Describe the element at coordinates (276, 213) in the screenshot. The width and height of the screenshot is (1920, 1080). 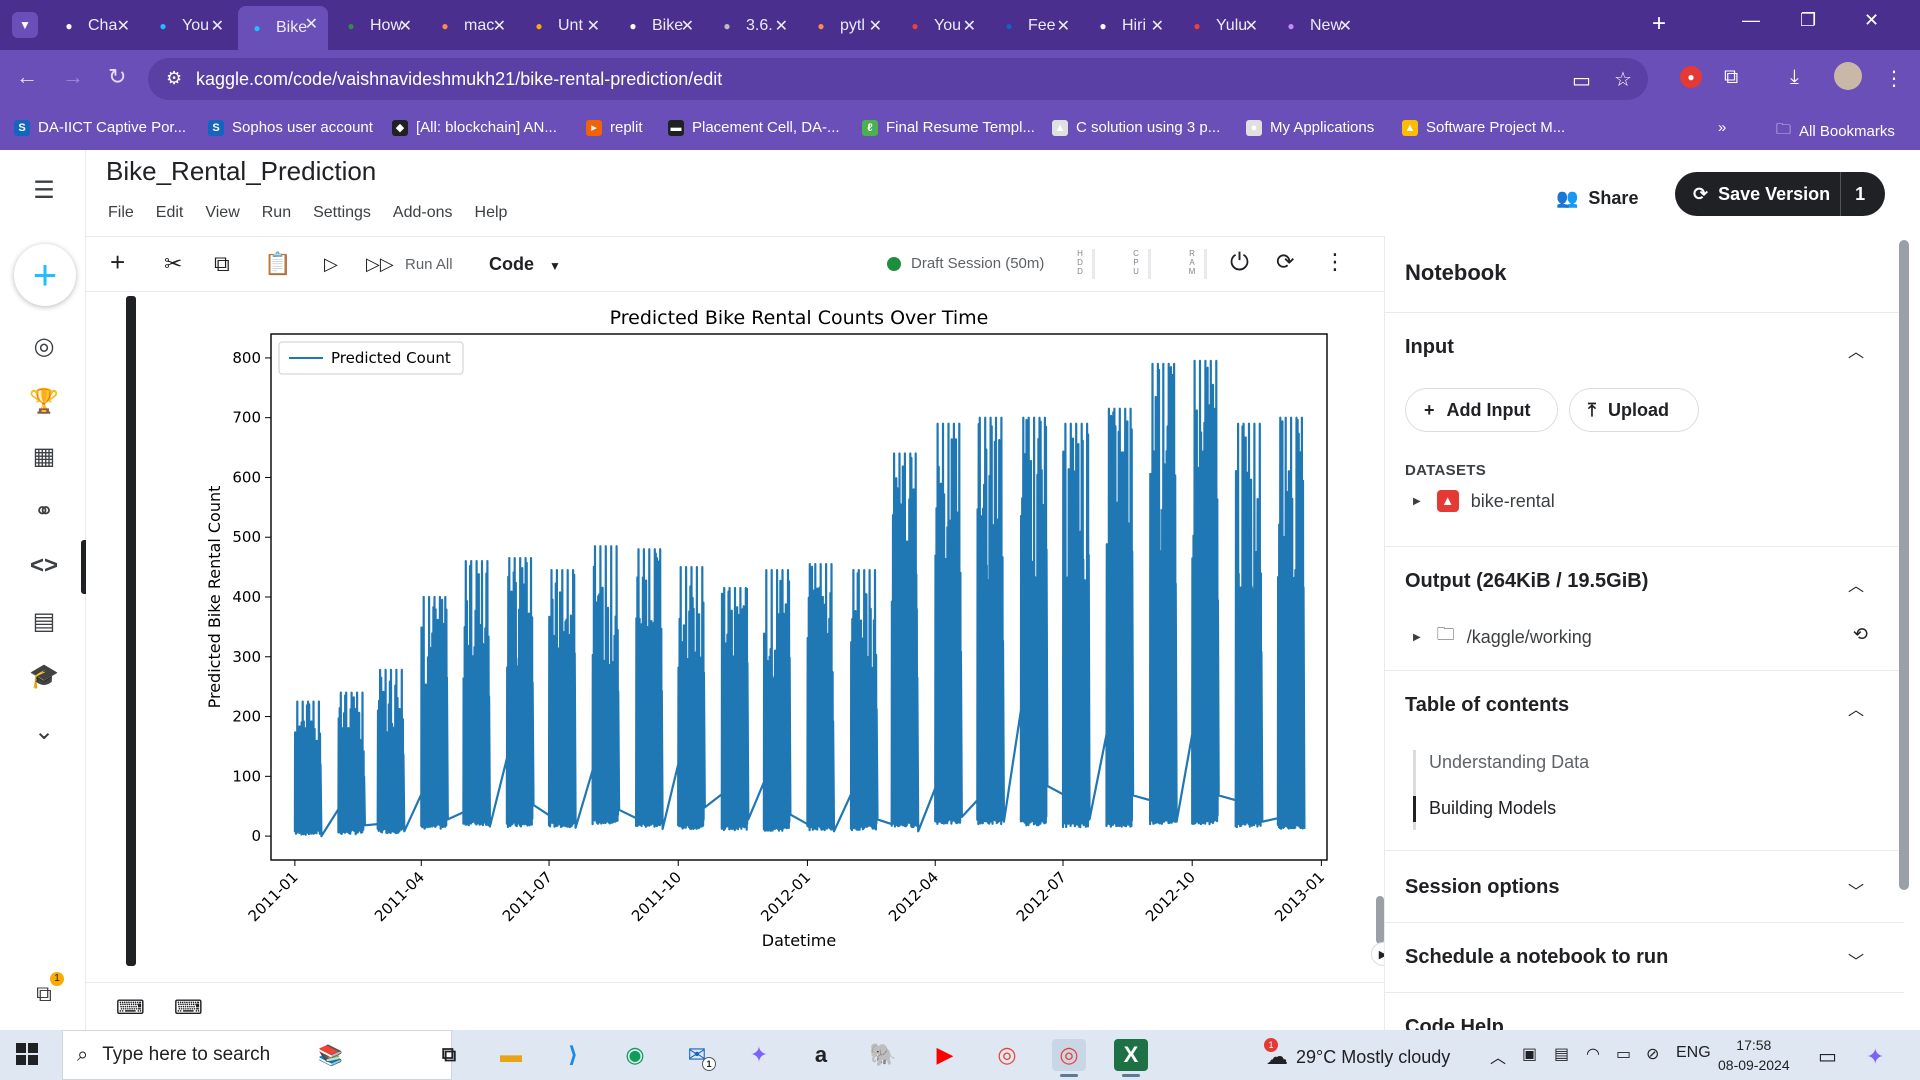
I see `menu-run: Run` at that location.